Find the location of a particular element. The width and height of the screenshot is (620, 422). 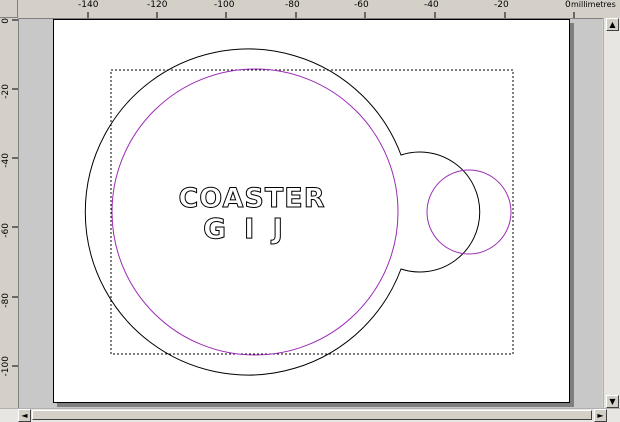

scroll-left-button: ◄ is located at coordinates (24, 415).